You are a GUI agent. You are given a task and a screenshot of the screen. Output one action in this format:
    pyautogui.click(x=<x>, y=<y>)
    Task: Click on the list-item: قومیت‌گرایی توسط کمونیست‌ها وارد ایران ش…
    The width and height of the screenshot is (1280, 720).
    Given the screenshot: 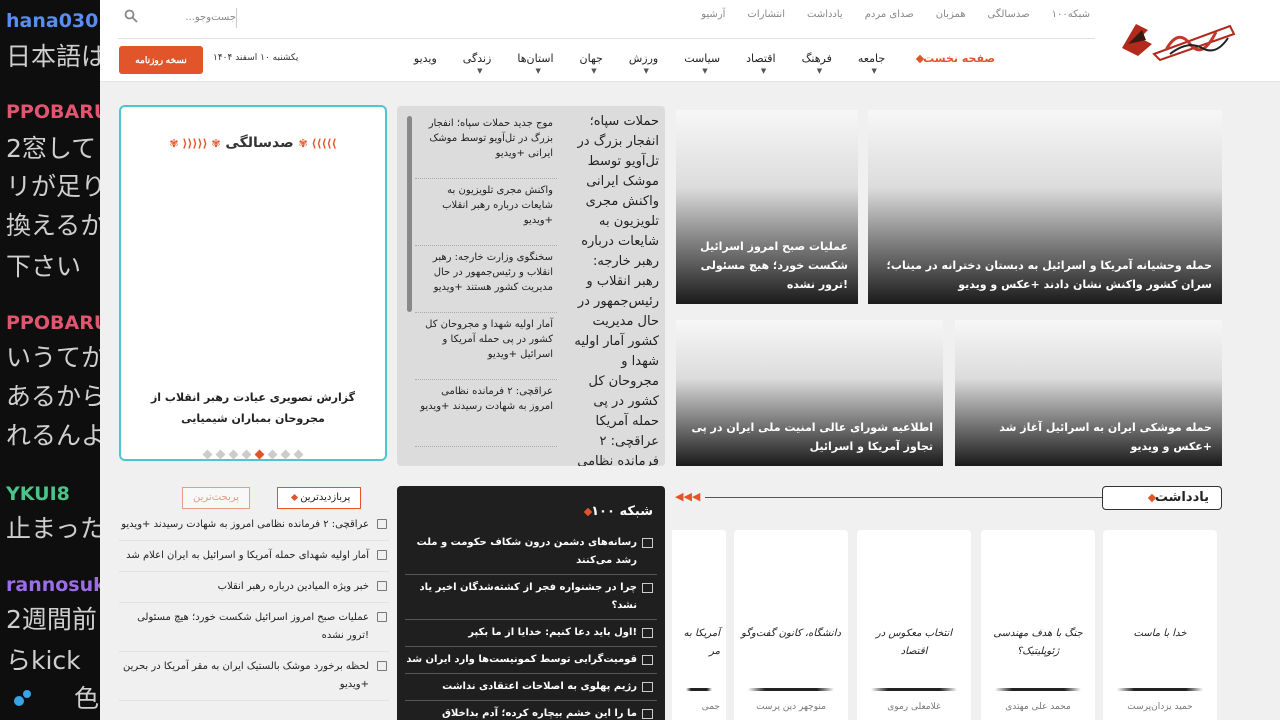 What is the action you would take?
    pyautogui.click(x=531, y=660)
    